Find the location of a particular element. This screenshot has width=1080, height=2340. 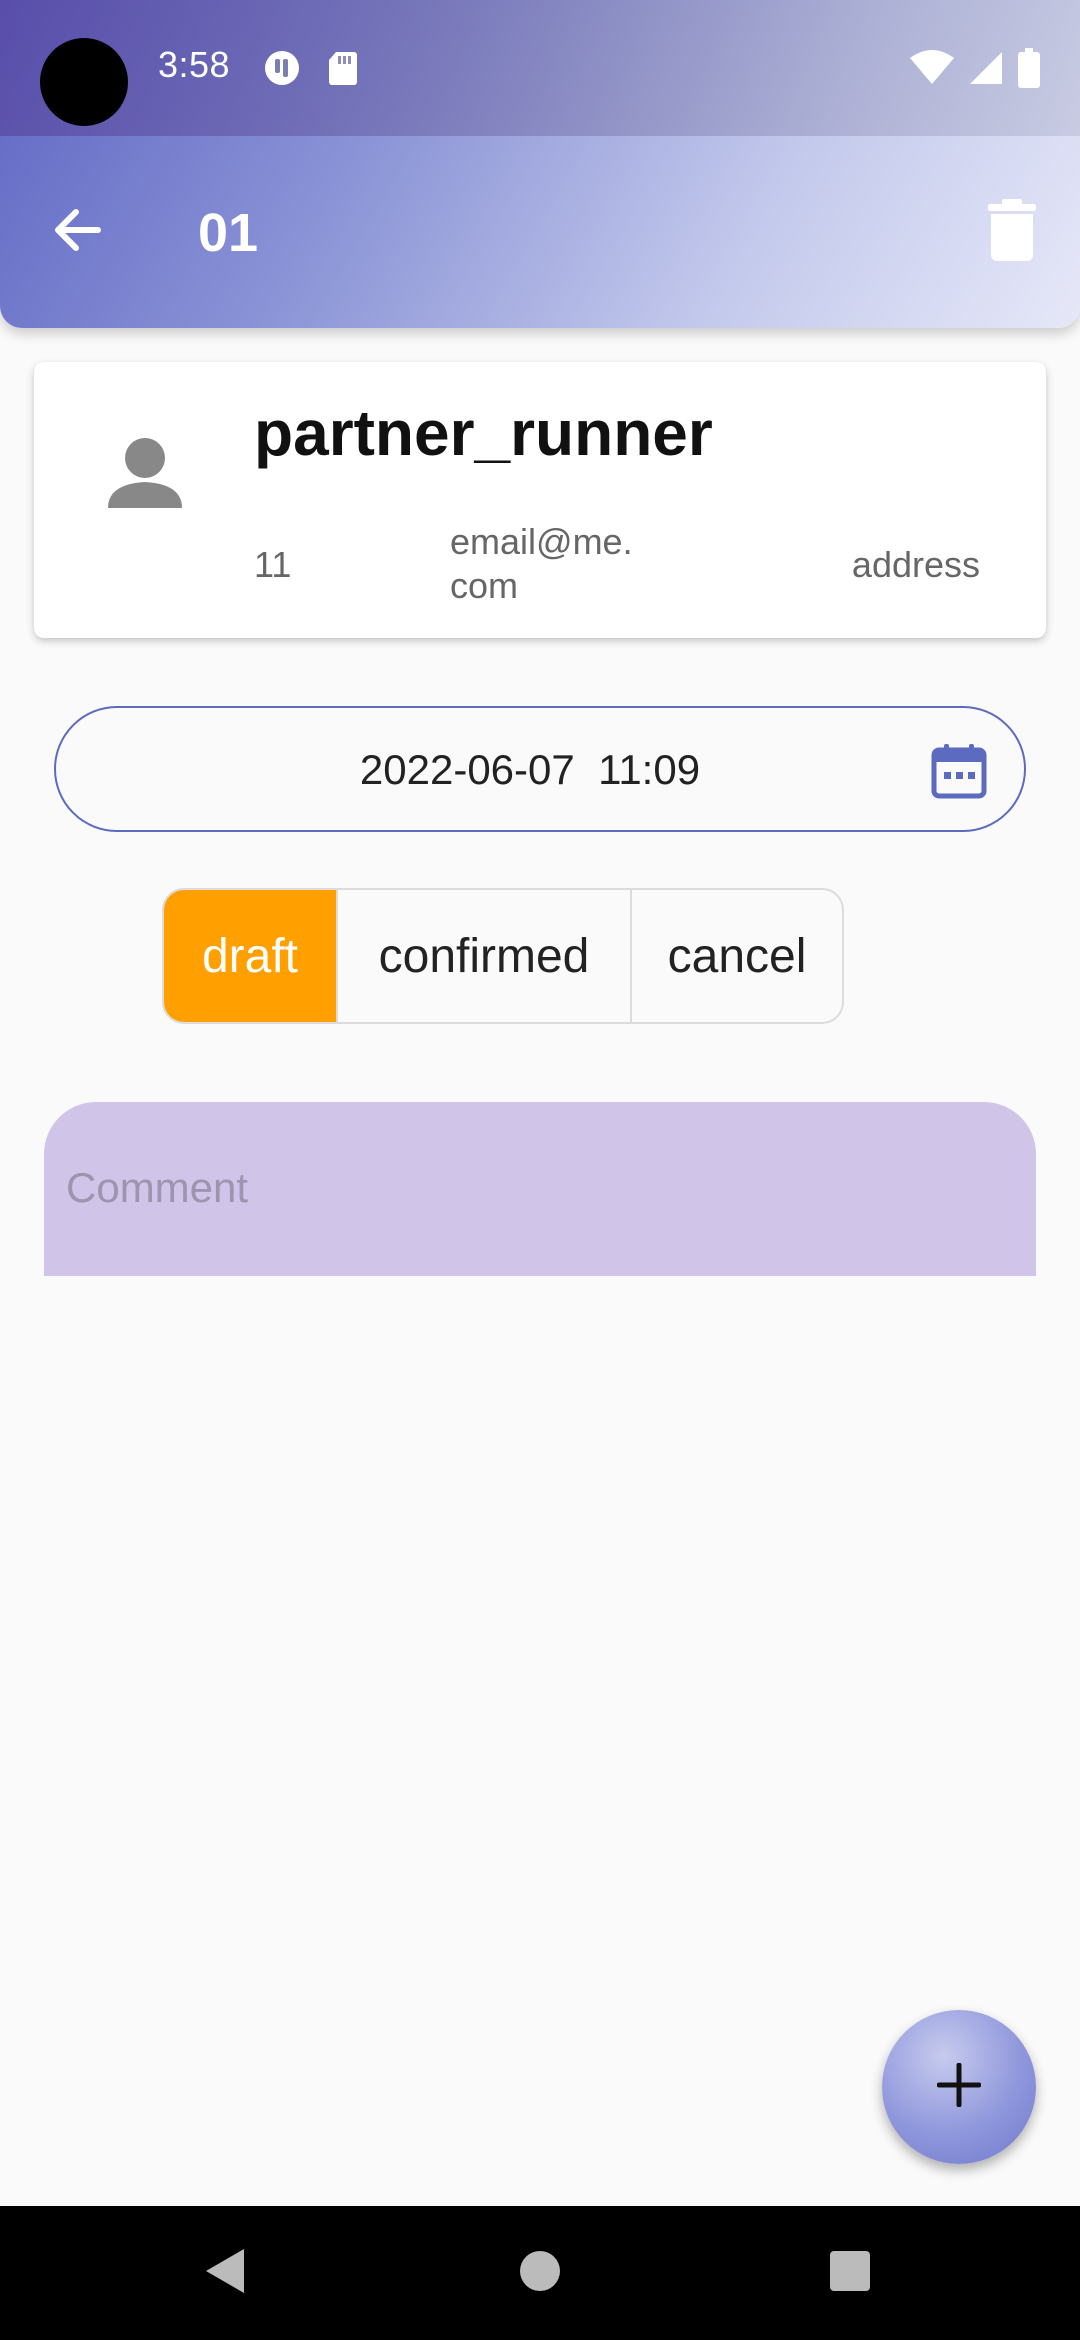

page-title: 01 is located at coordinates (228, 233).